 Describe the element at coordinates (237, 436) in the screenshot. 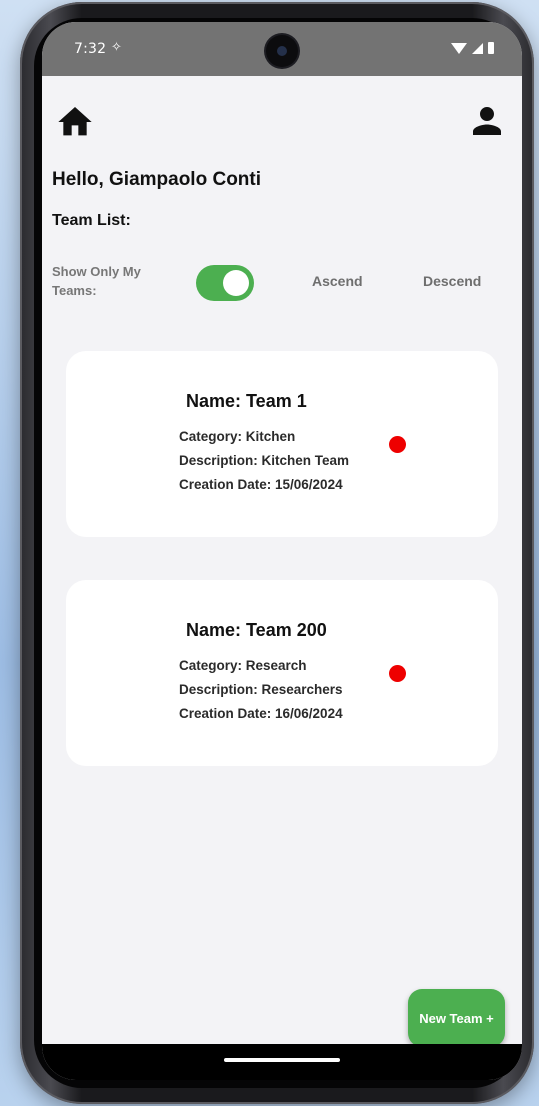

I see `team-category: Category: Kitchen` at that location.